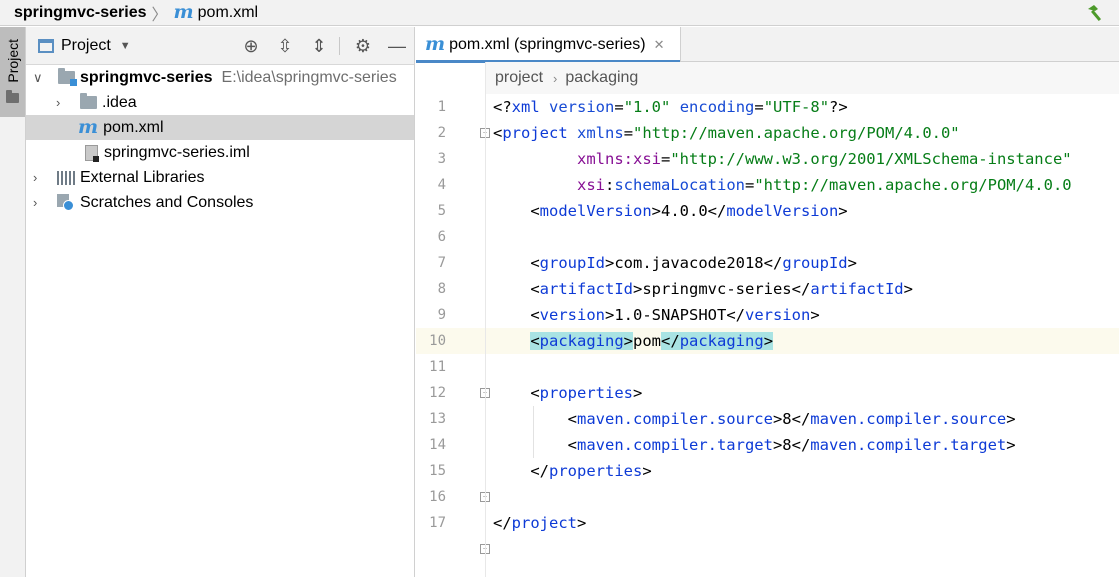 The height and width of the screenshot is (577, 1119). I want to click on line-number: 8, so click(441, 289).